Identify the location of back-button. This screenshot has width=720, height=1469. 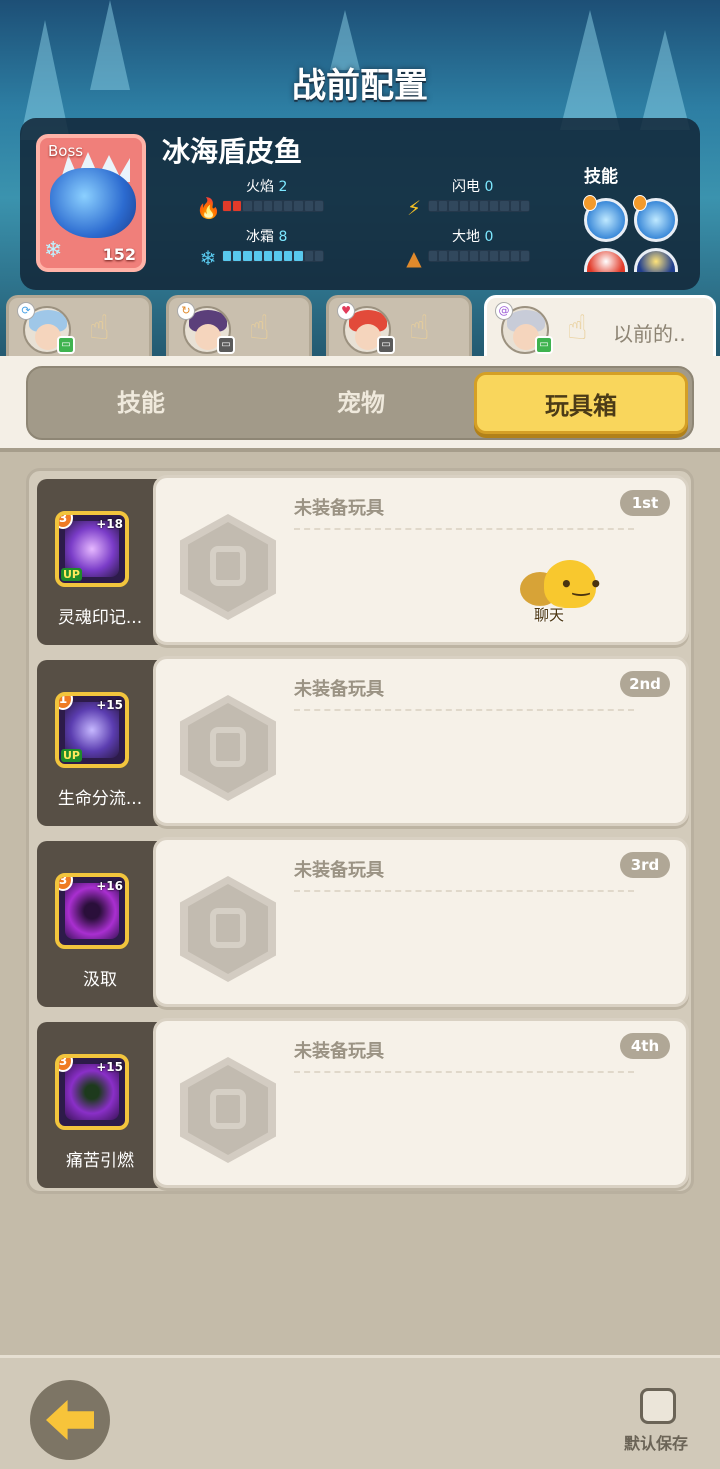
(70, 1420).